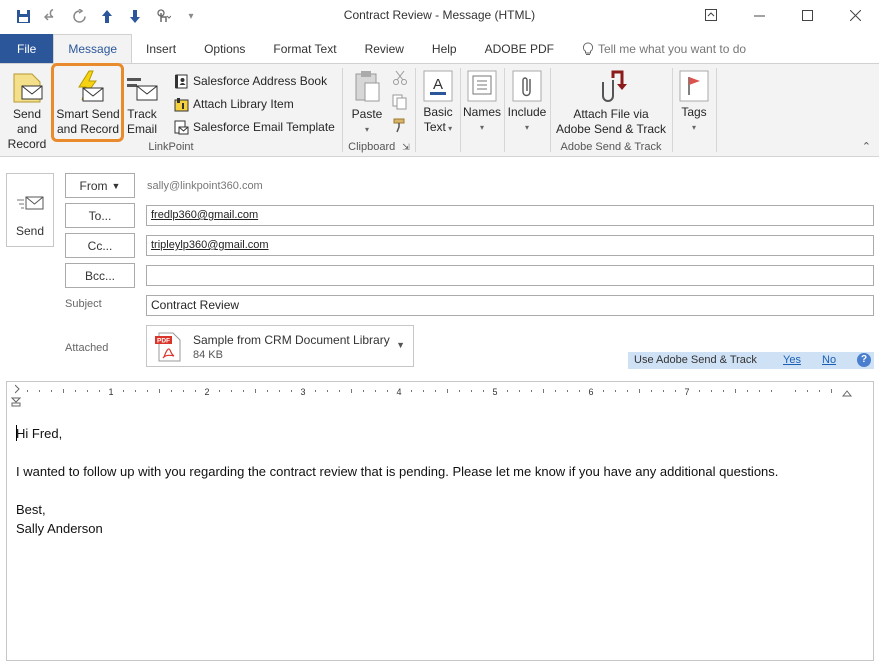  I want to click on from-button: From ▼, so click(100, 185).